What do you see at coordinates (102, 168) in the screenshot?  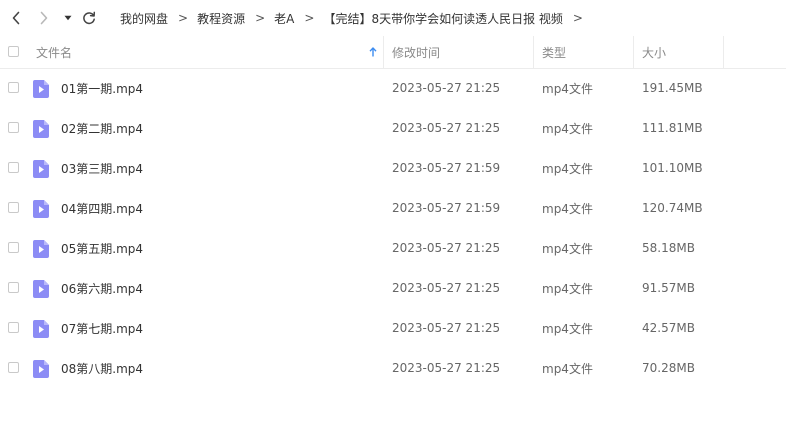 I see `file-name: 03第三期.mp4` at bounding box center [102, 168].